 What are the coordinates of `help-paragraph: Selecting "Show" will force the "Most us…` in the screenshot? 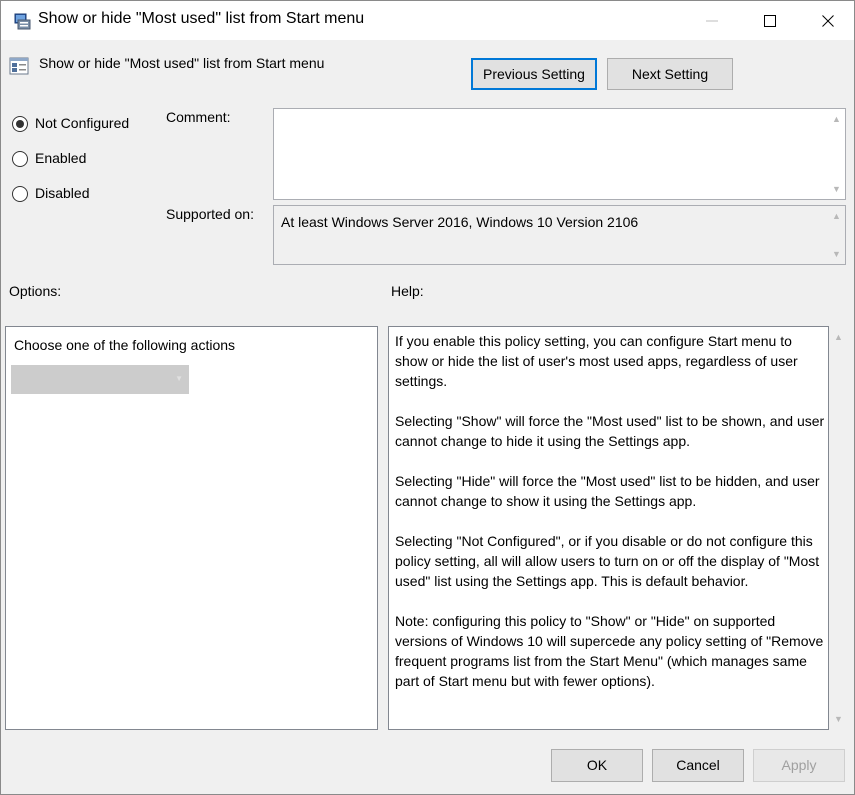 It's located at (610, 431).